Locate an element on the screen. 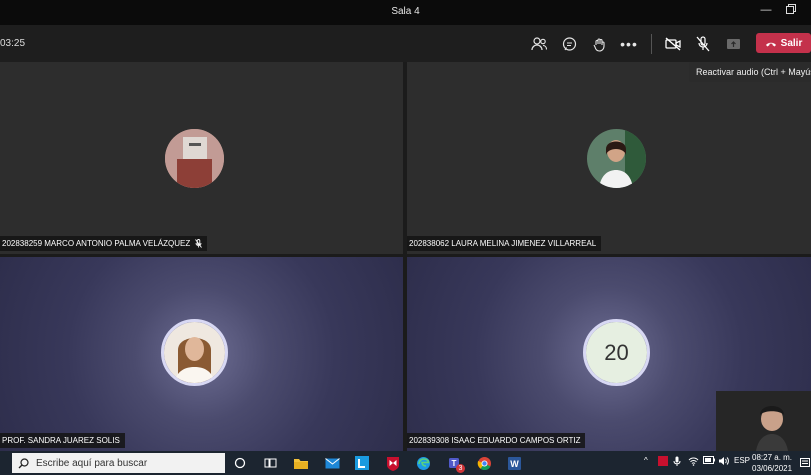  phone-hangup-icon is located at coordinates (770, 44).